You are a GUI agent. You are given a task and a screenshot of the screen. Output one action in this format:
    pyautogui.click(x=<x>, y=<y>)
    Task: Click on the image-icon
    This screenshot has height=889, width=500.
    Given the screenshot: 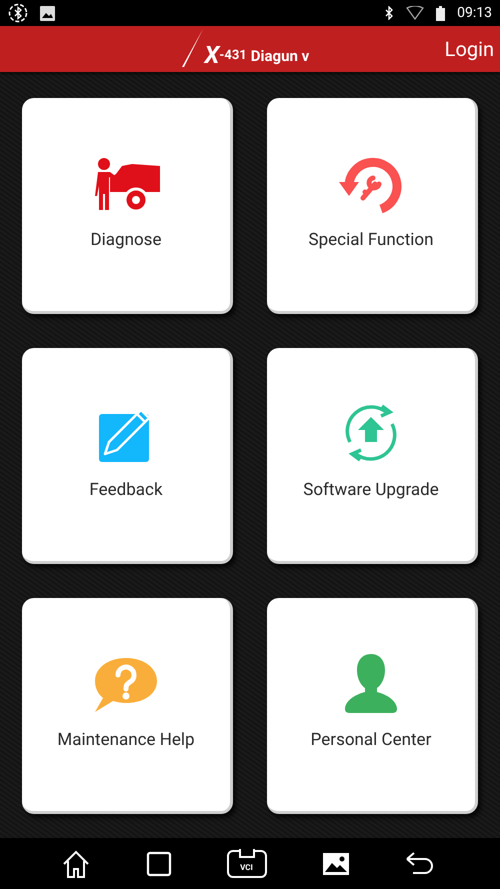 What is the action you would take?
    pyautogui.click(x=47, y=13)
    